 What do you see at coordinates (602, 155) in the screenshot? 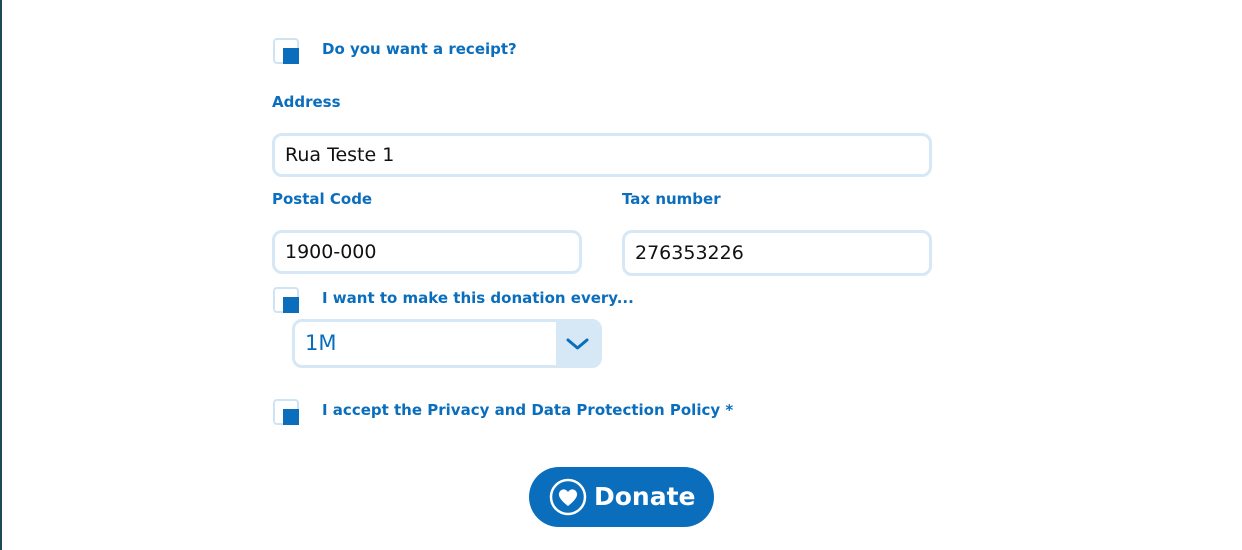
I see `address-input` at bounding box center [602, 155].